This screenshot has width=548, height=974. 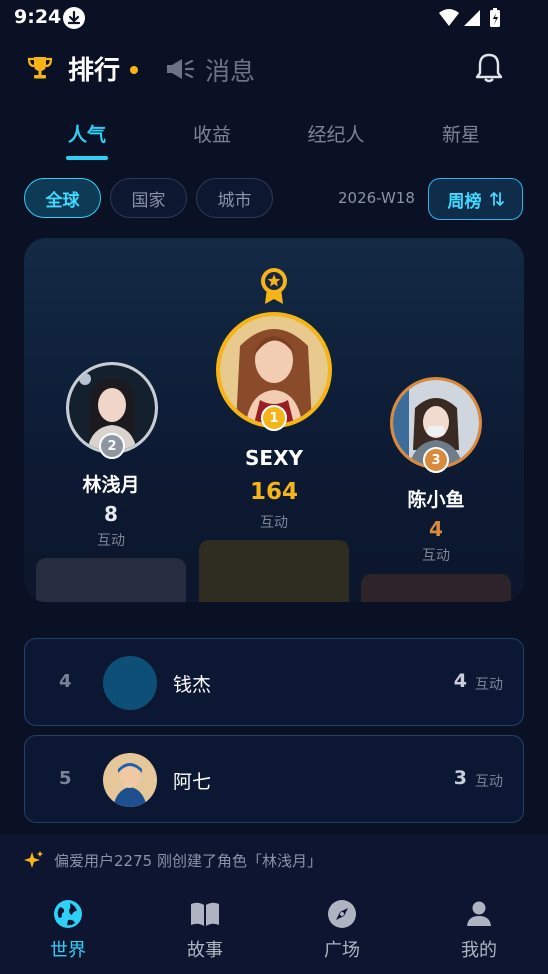 I want to click on nav-stories: 故事, so click(x=205, y=930).